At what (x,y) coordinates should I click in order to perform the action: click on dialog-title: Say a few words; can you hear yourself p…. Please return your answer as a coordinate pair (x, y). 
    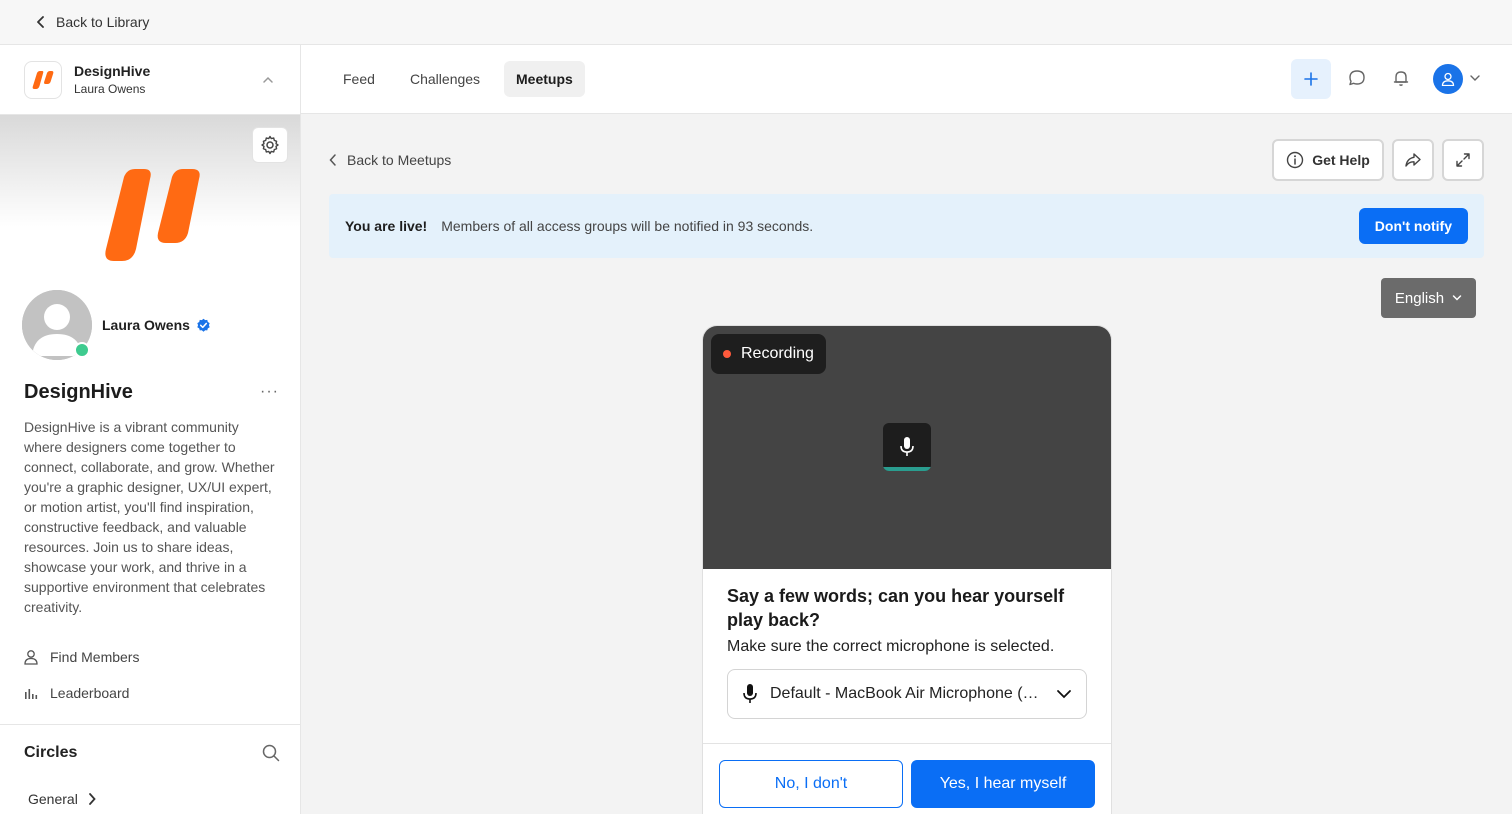
    Looking at the image, I should click on (896, 608).